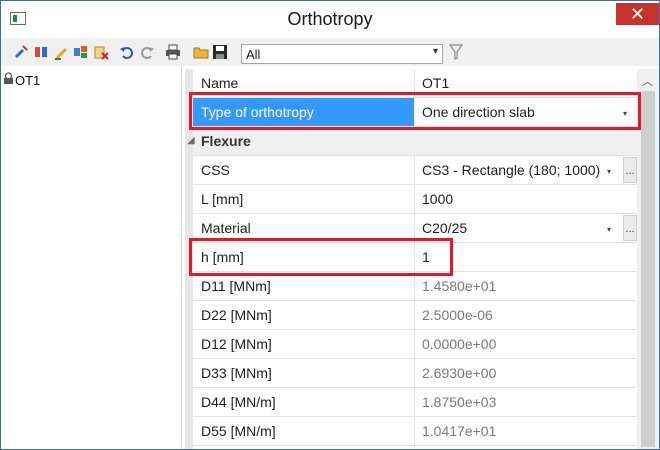  What do you see at coordinates (201, 52) in the screenshot?
I see `open-folder-icon` at bounding box center [201, 52].